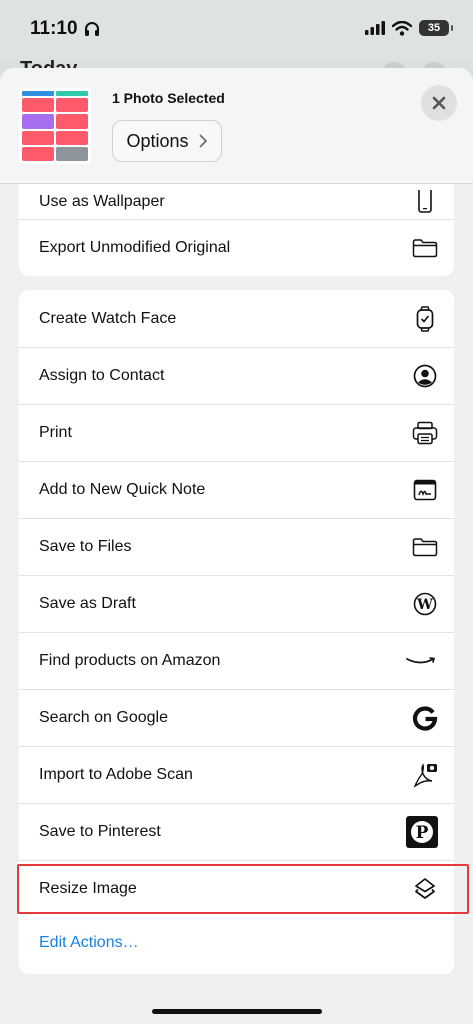  Describe the element at coordinates (425, 775) in the screenshot. I see `adobe-scan-icon` at that location.